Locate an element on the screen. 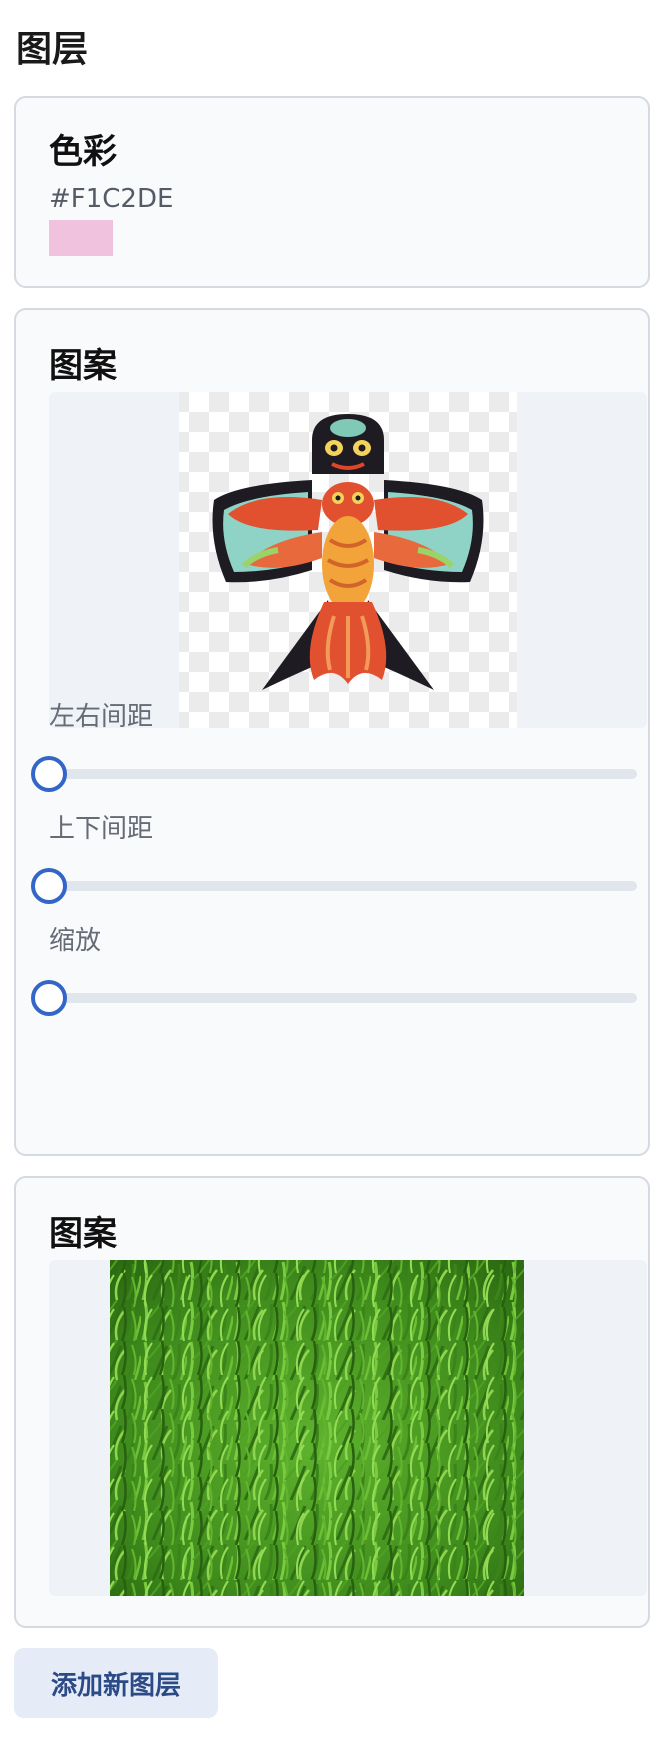 The width and height of the screenshot is (664, 1762). vertical-spacing-slider is located at coordinates (334, 886).